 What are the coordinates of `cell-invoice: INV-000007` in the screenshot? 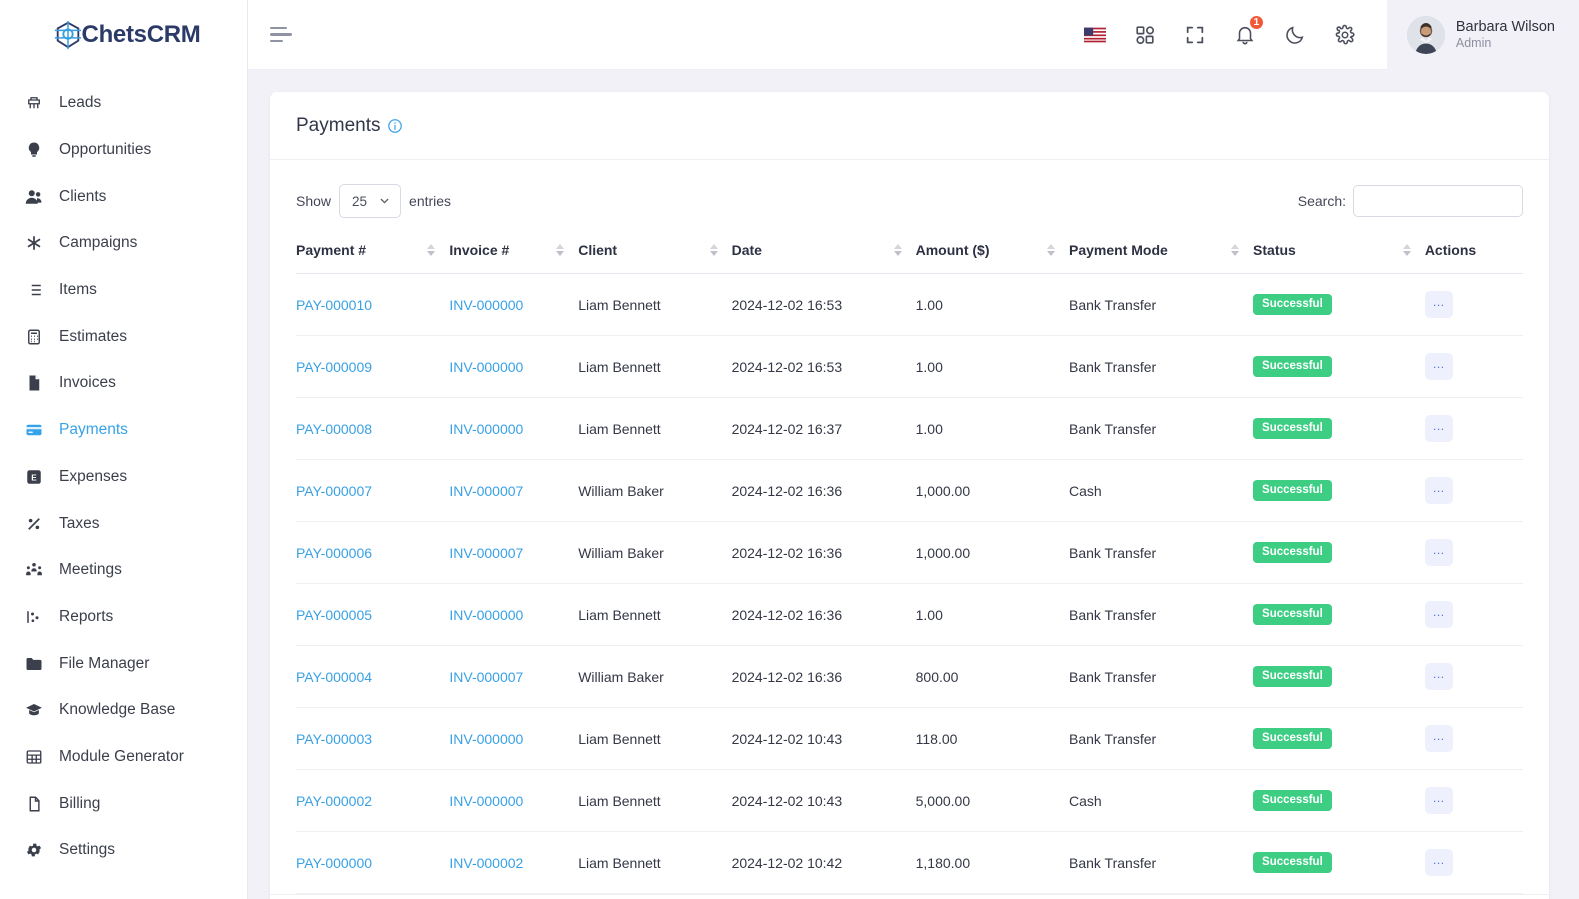 It's located at (514, 490).